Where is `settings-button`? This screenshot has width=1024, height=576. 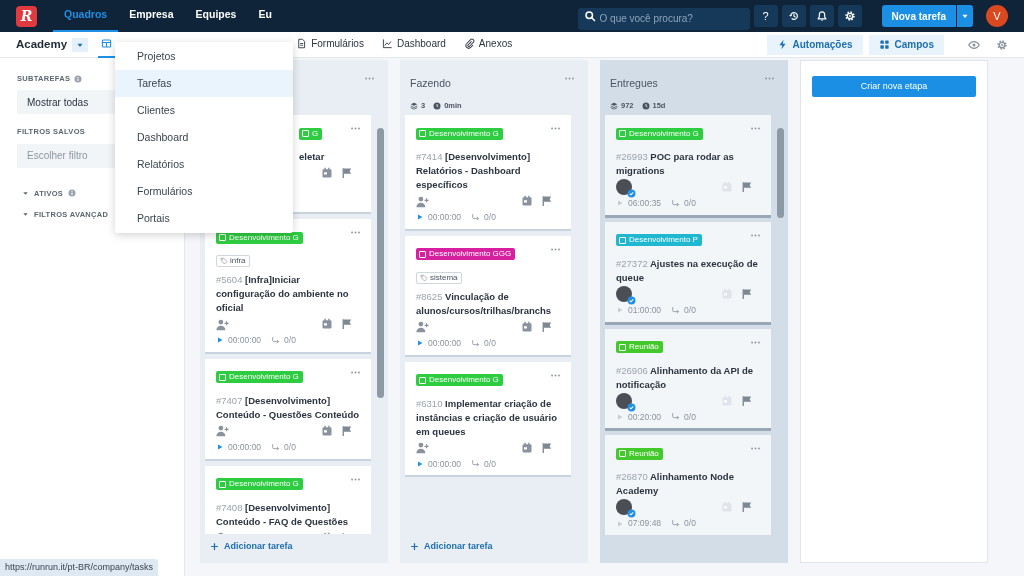
settings-button is located at coordinates (849, 16).